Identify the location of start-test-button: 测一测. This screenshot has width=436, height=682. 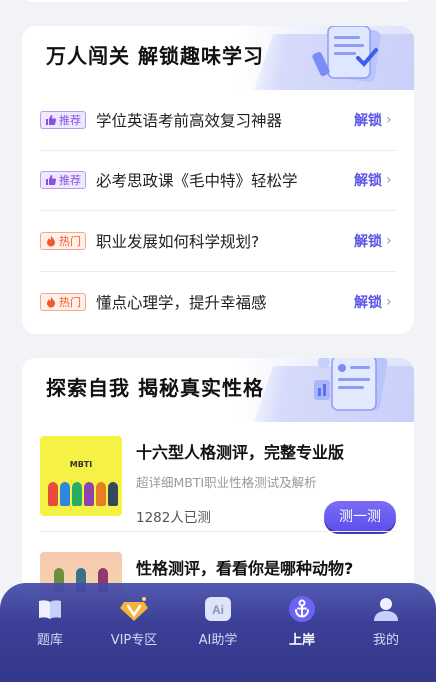
(360, 516).